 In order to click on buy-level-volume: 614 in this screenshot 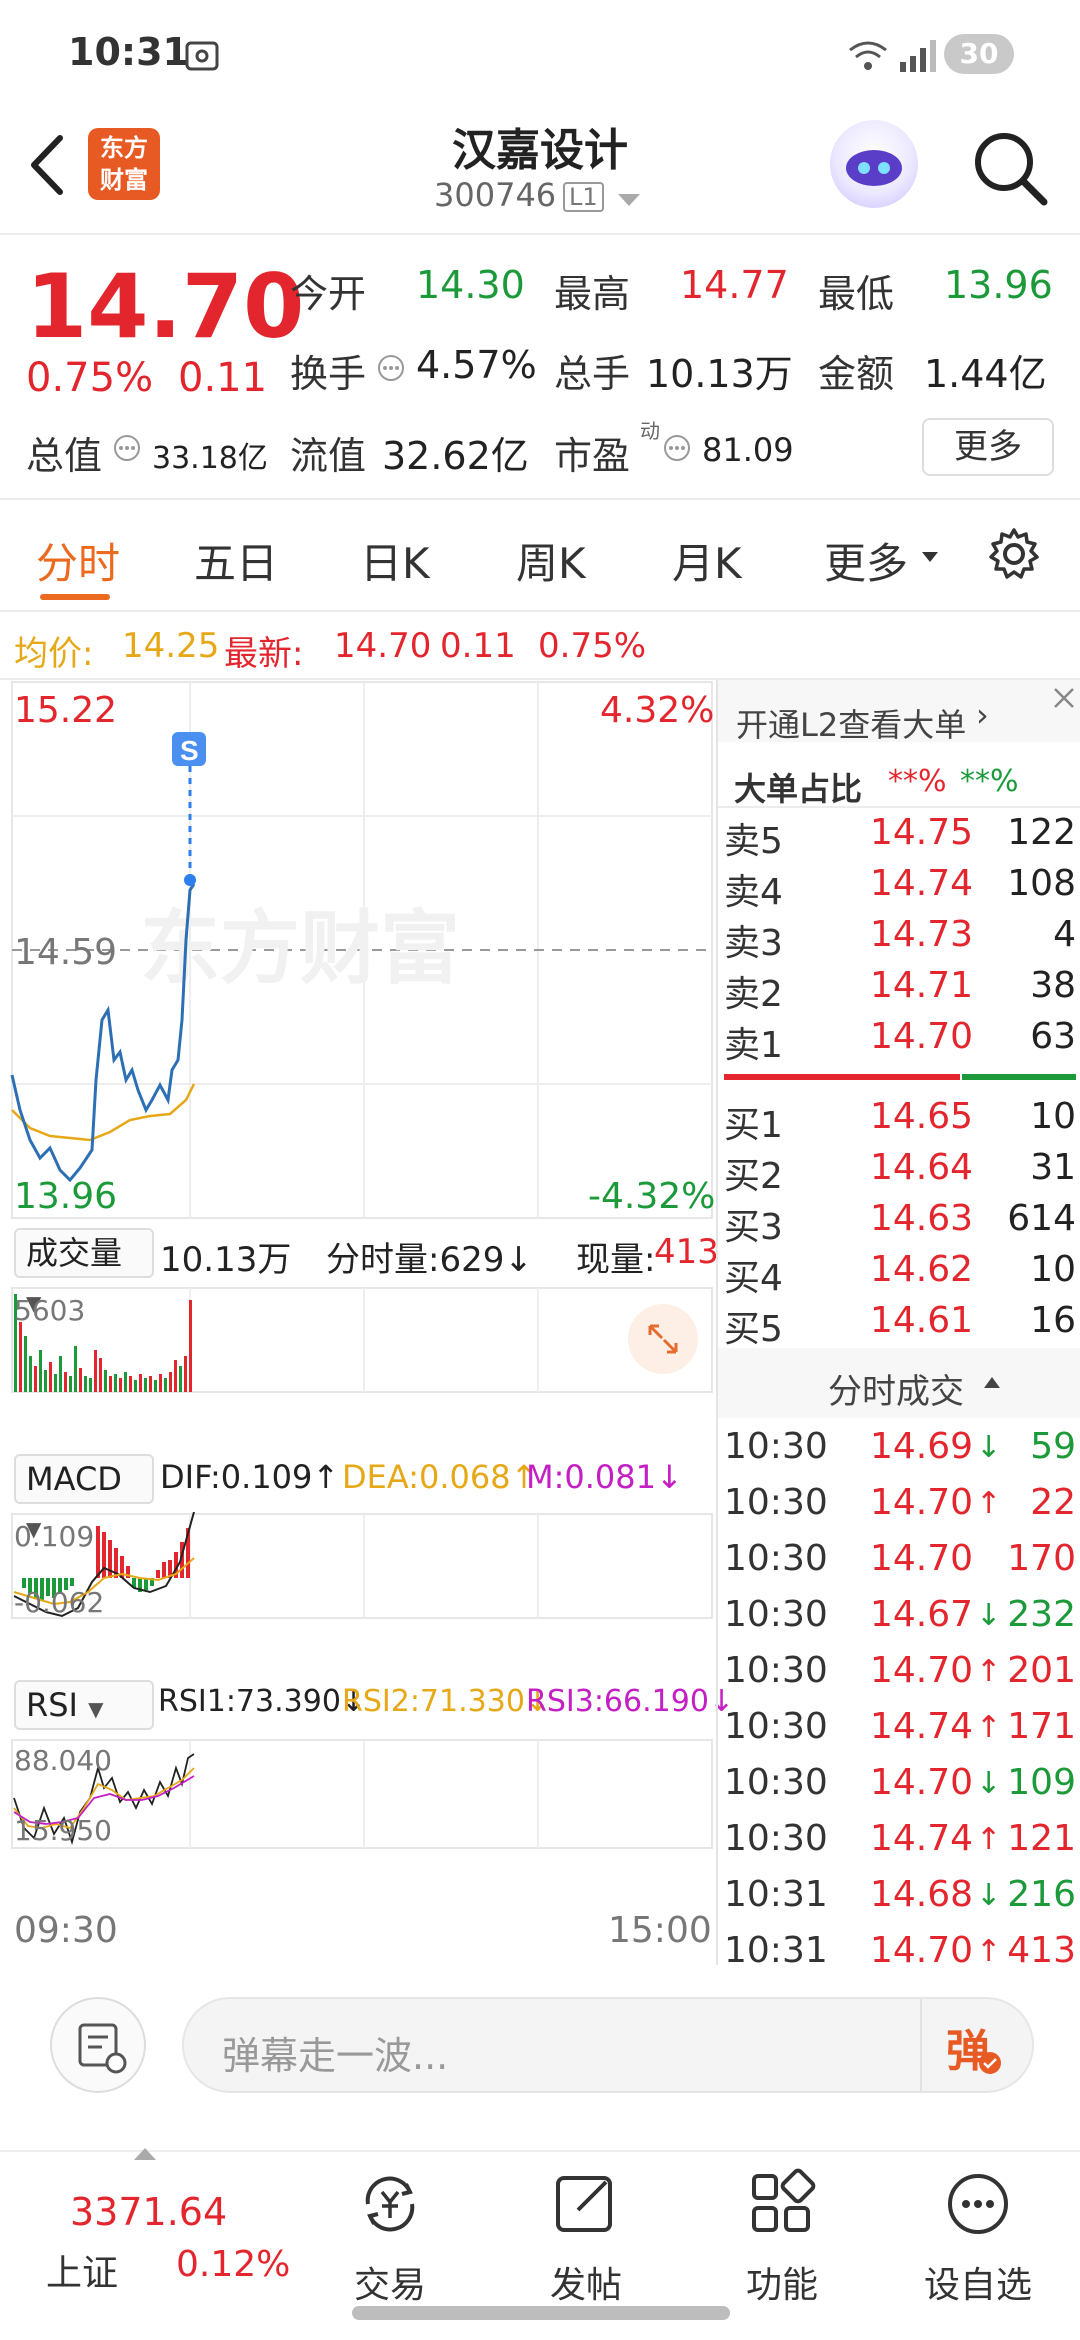, I will do `click(1041, 1218)`.